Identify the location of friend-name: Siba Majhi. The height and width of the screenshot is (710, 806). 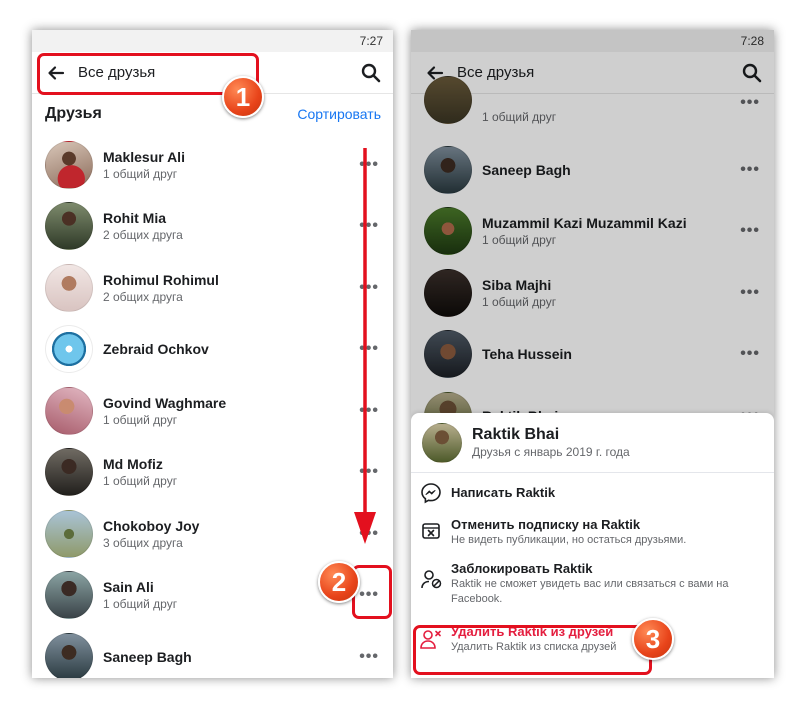
(519, 285).